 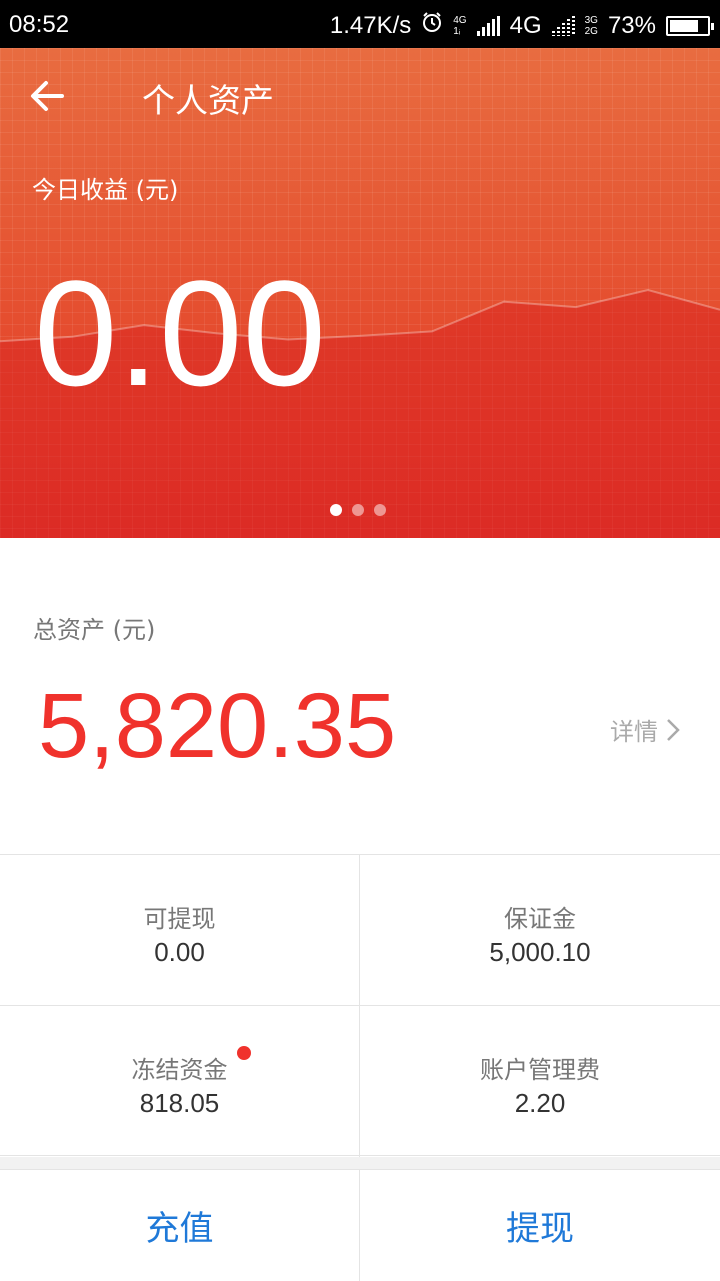 I want to click on withdrawable-cell: 可提现 0.00, so click(x=180, y=930).